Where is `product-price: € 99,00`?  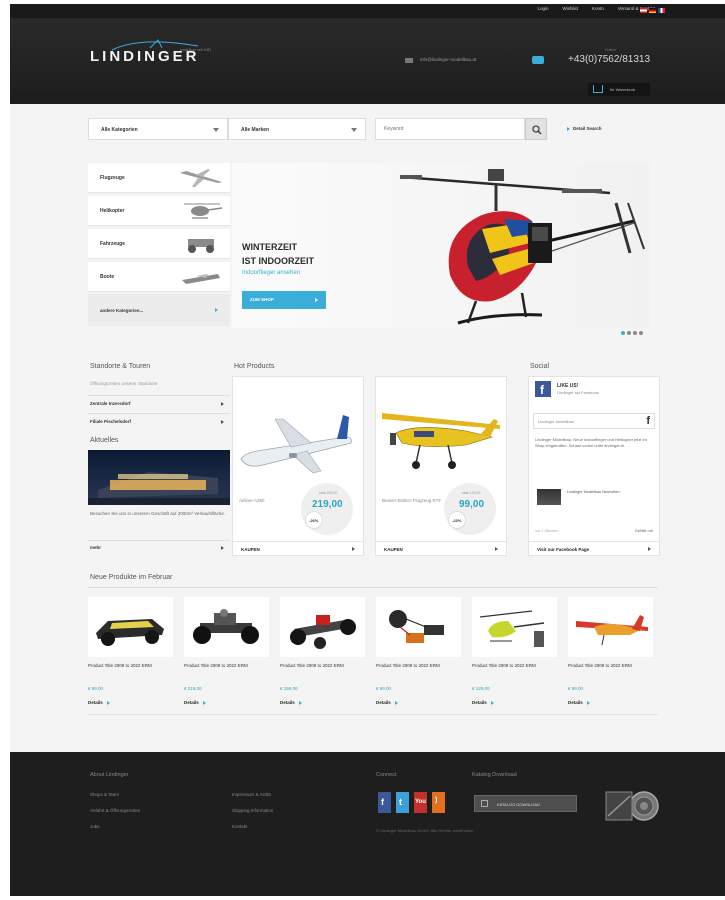 product-price: € 99,00 is located at coordinates (576, 688).